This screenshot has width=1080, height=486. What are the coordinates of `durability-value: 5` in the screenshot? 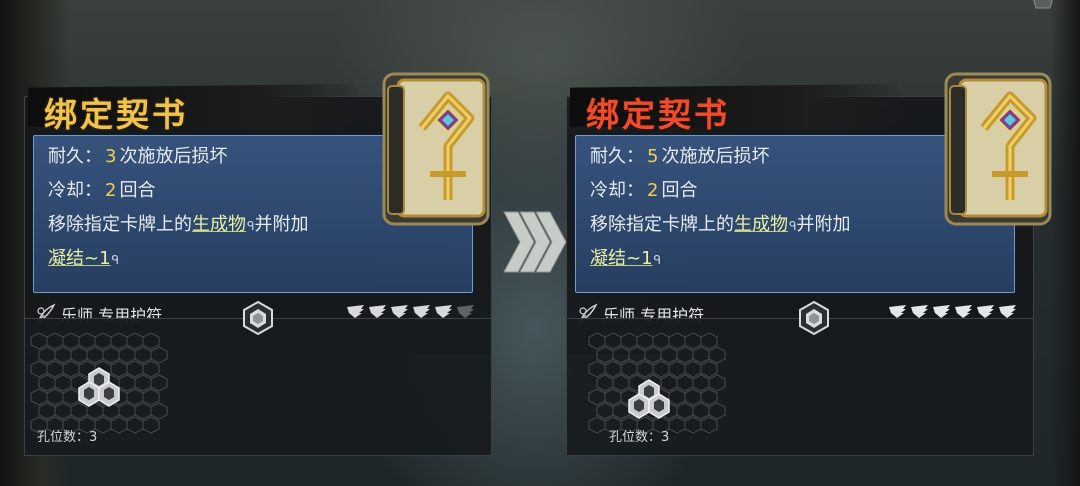 It's located at (653, 156).